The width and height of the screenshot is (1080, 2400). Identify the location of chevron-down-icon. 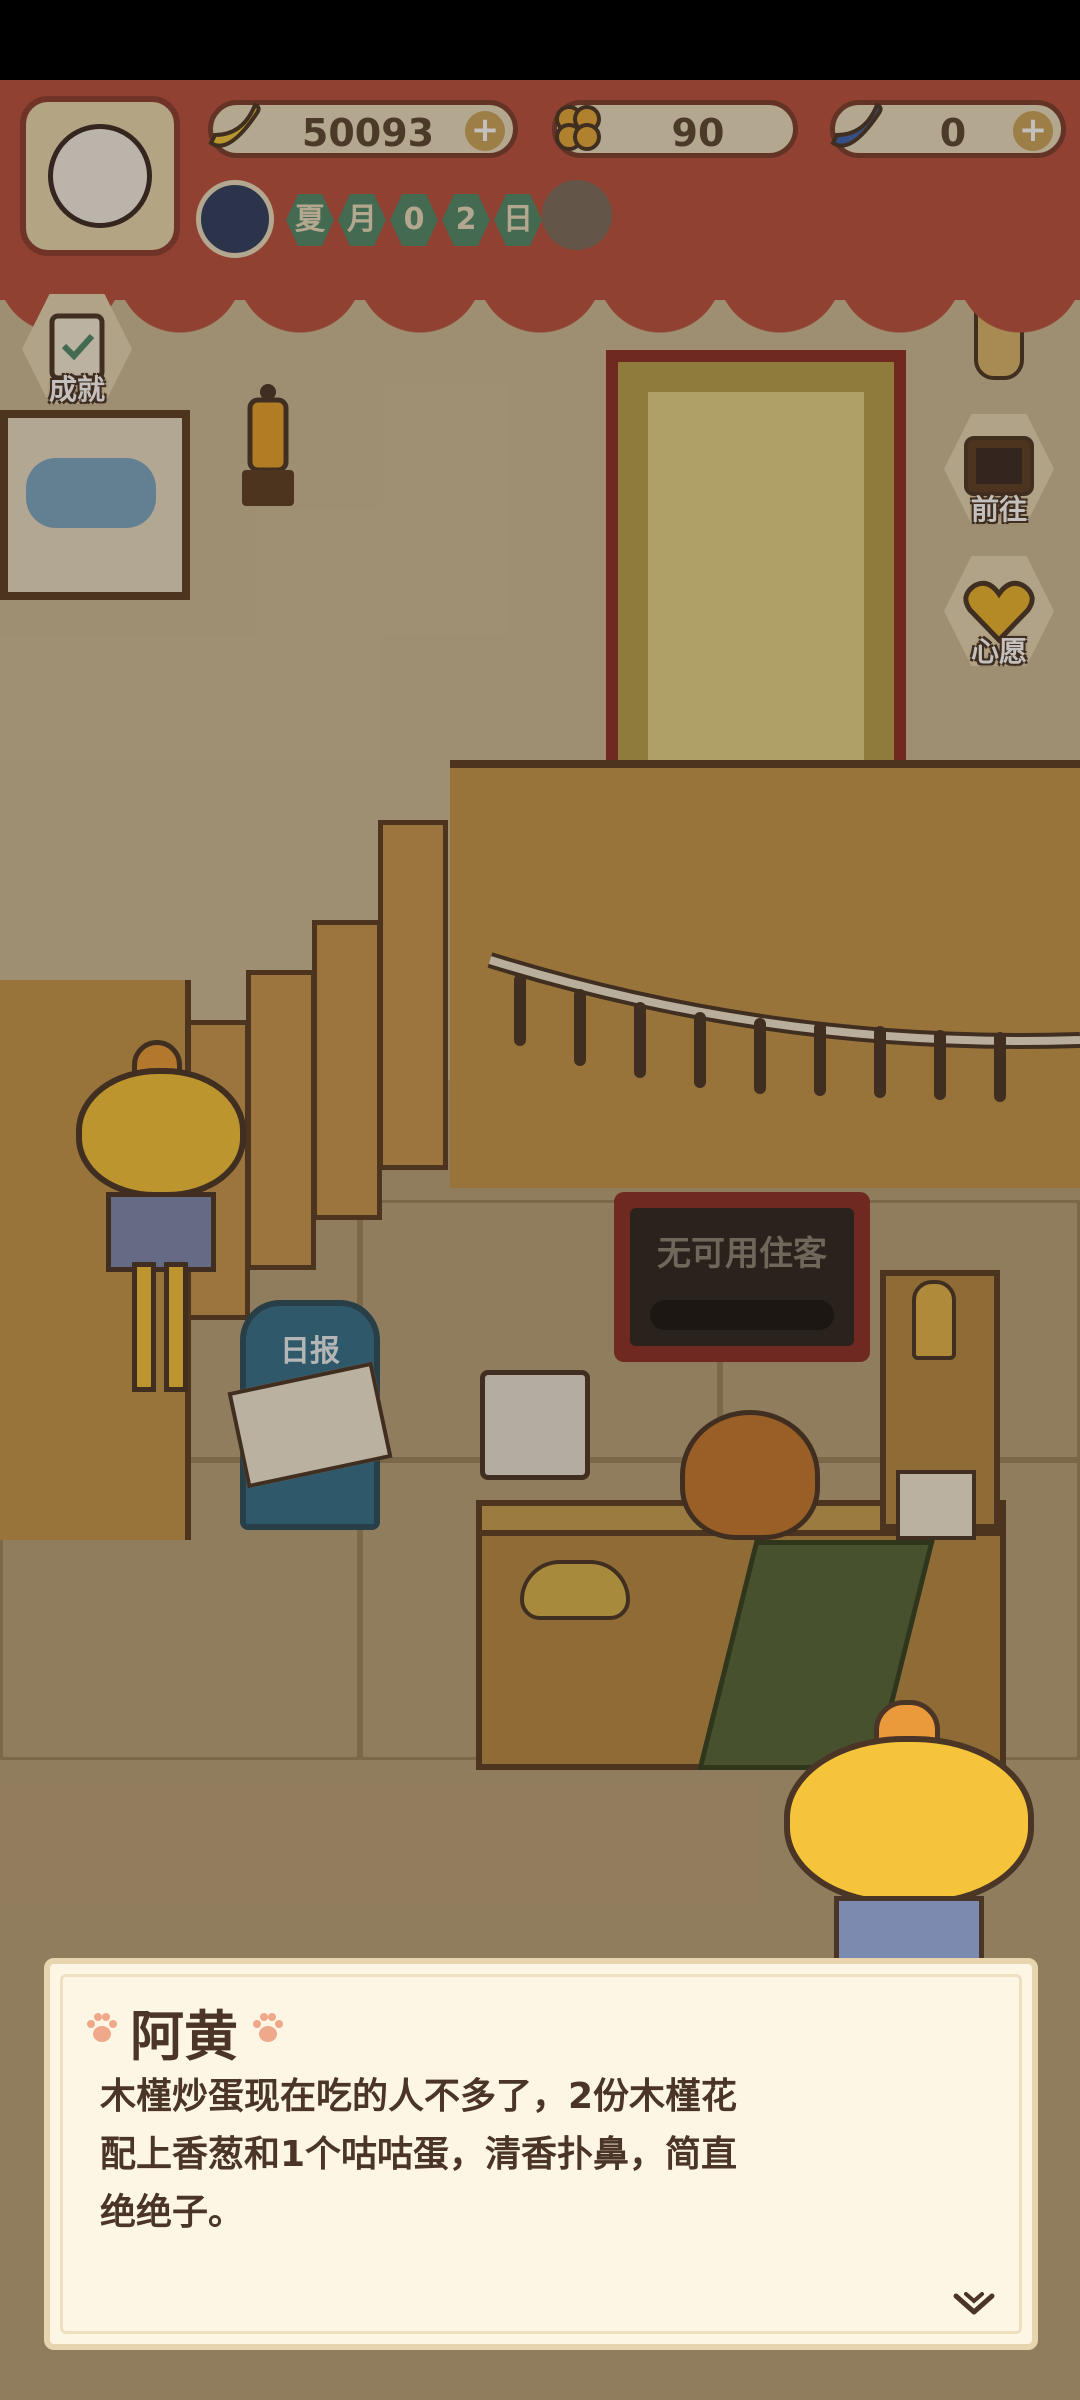
(974, 2305).